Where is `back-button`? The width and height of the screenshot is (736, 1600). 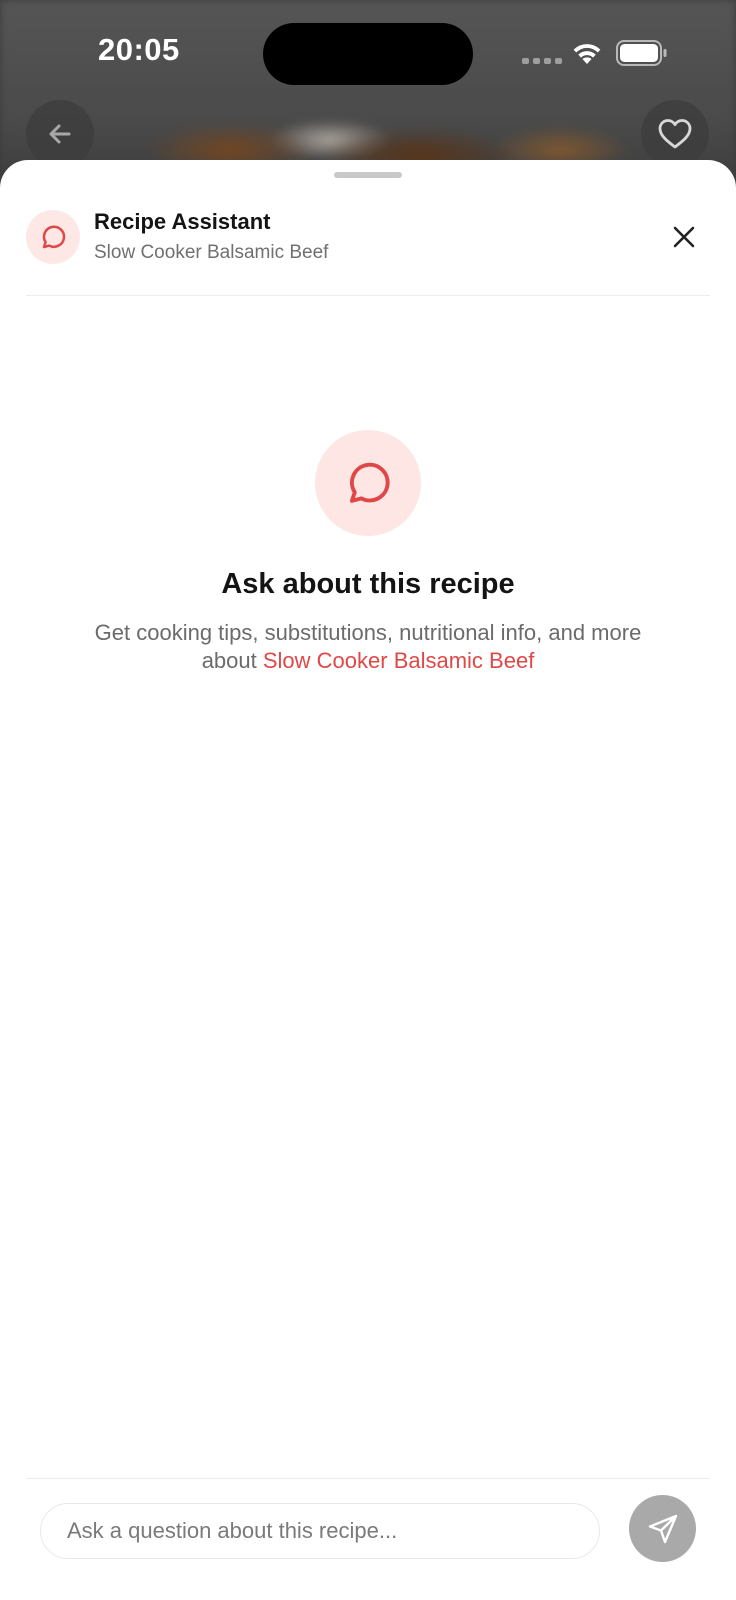 back-button is located at coordinates (60, 134).